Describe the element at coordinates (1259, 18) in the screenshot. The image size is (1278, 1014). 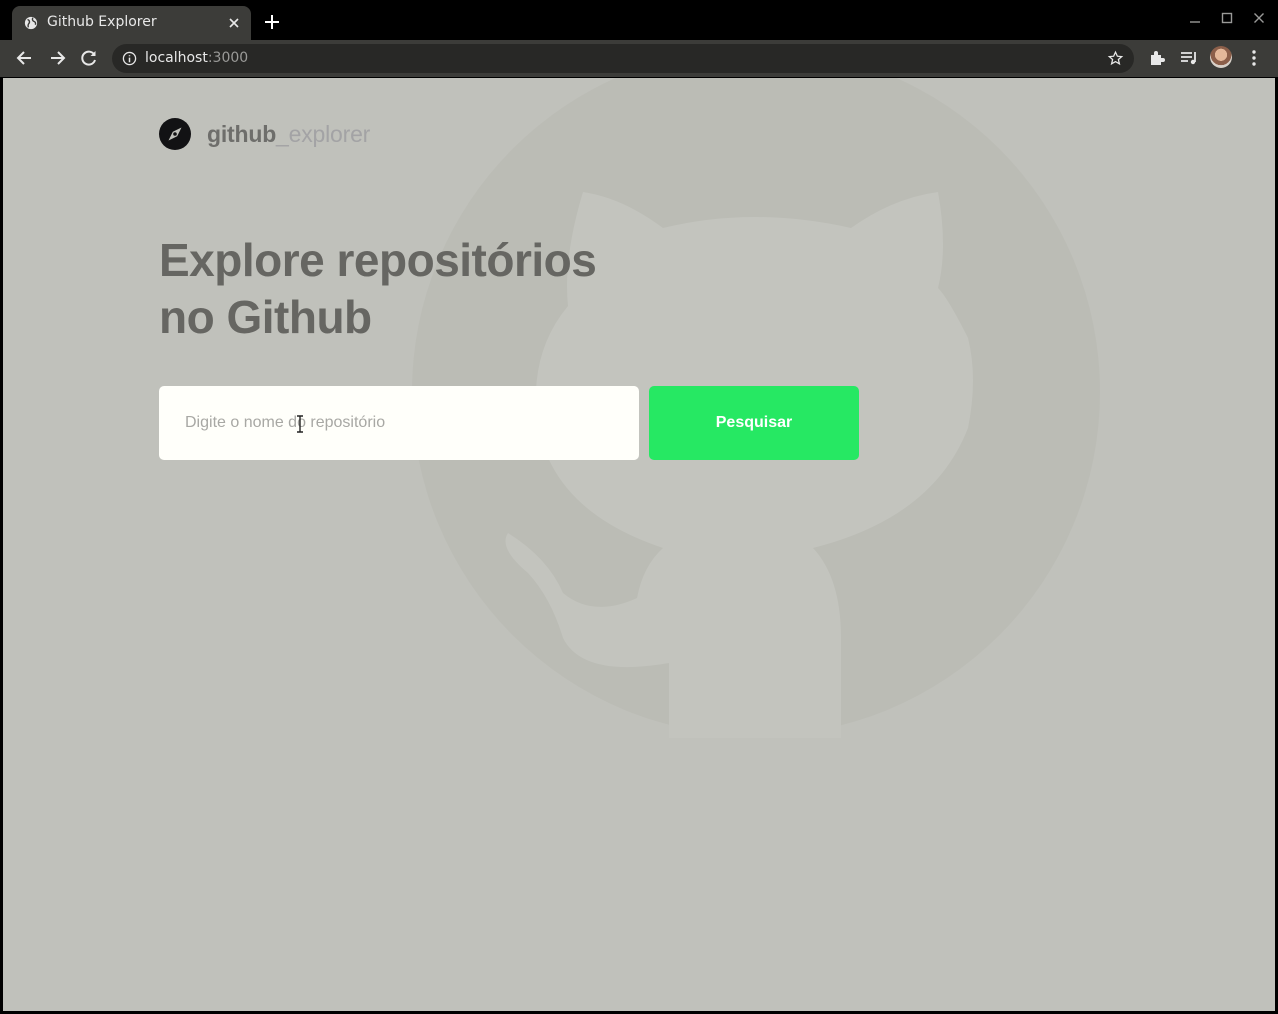
I see `window-close-icon` at that location.